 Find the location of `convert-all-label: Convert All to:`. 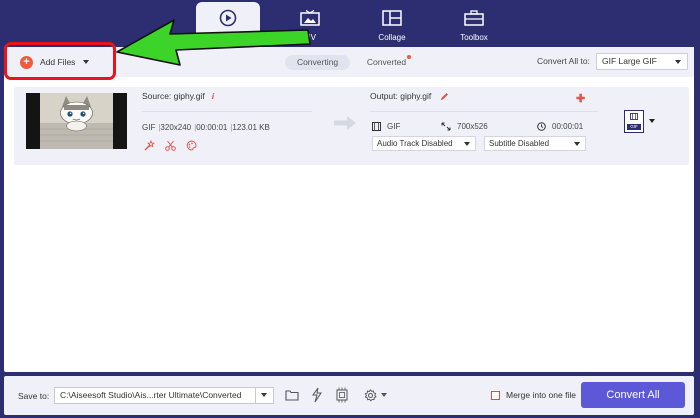

convert-all-label: Convert All to: is located at coordinates (563, 61).